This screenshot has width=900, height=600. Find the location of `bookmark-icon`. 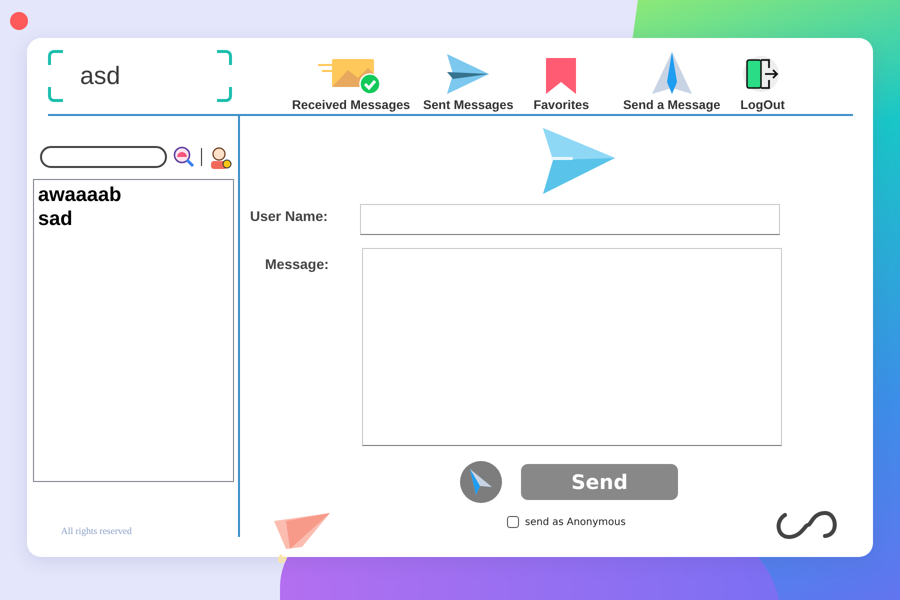

bookmark-icon is located at coordinates (561, 76).